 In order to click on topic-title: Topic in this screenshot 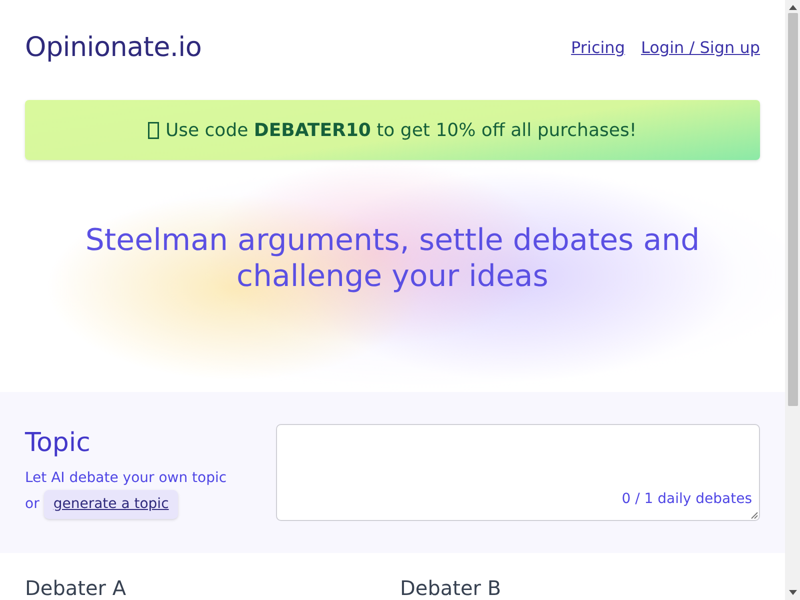, I will do `click(58, 443)`.